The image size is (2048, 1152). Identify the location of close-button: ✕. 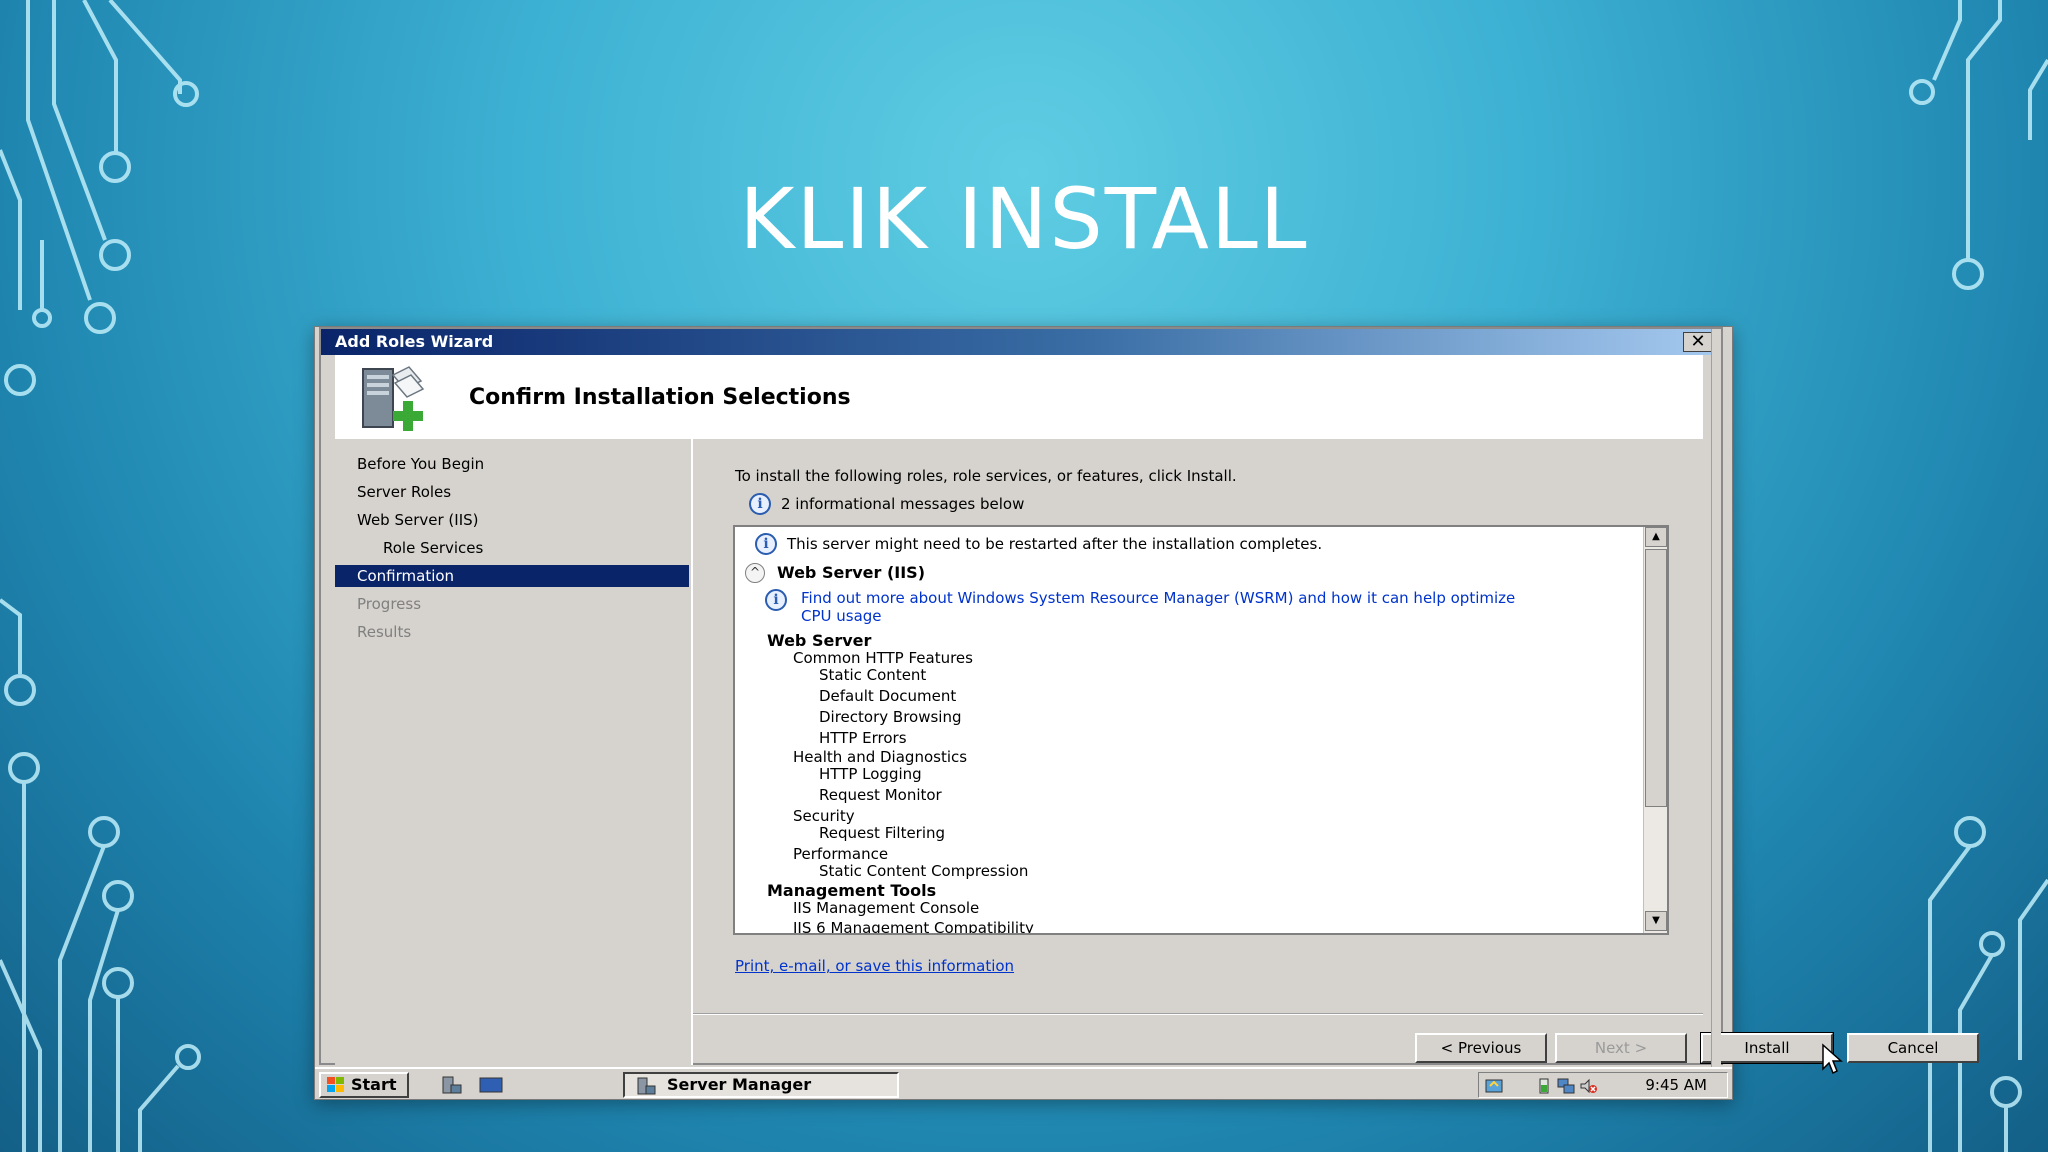
(1698, 342).